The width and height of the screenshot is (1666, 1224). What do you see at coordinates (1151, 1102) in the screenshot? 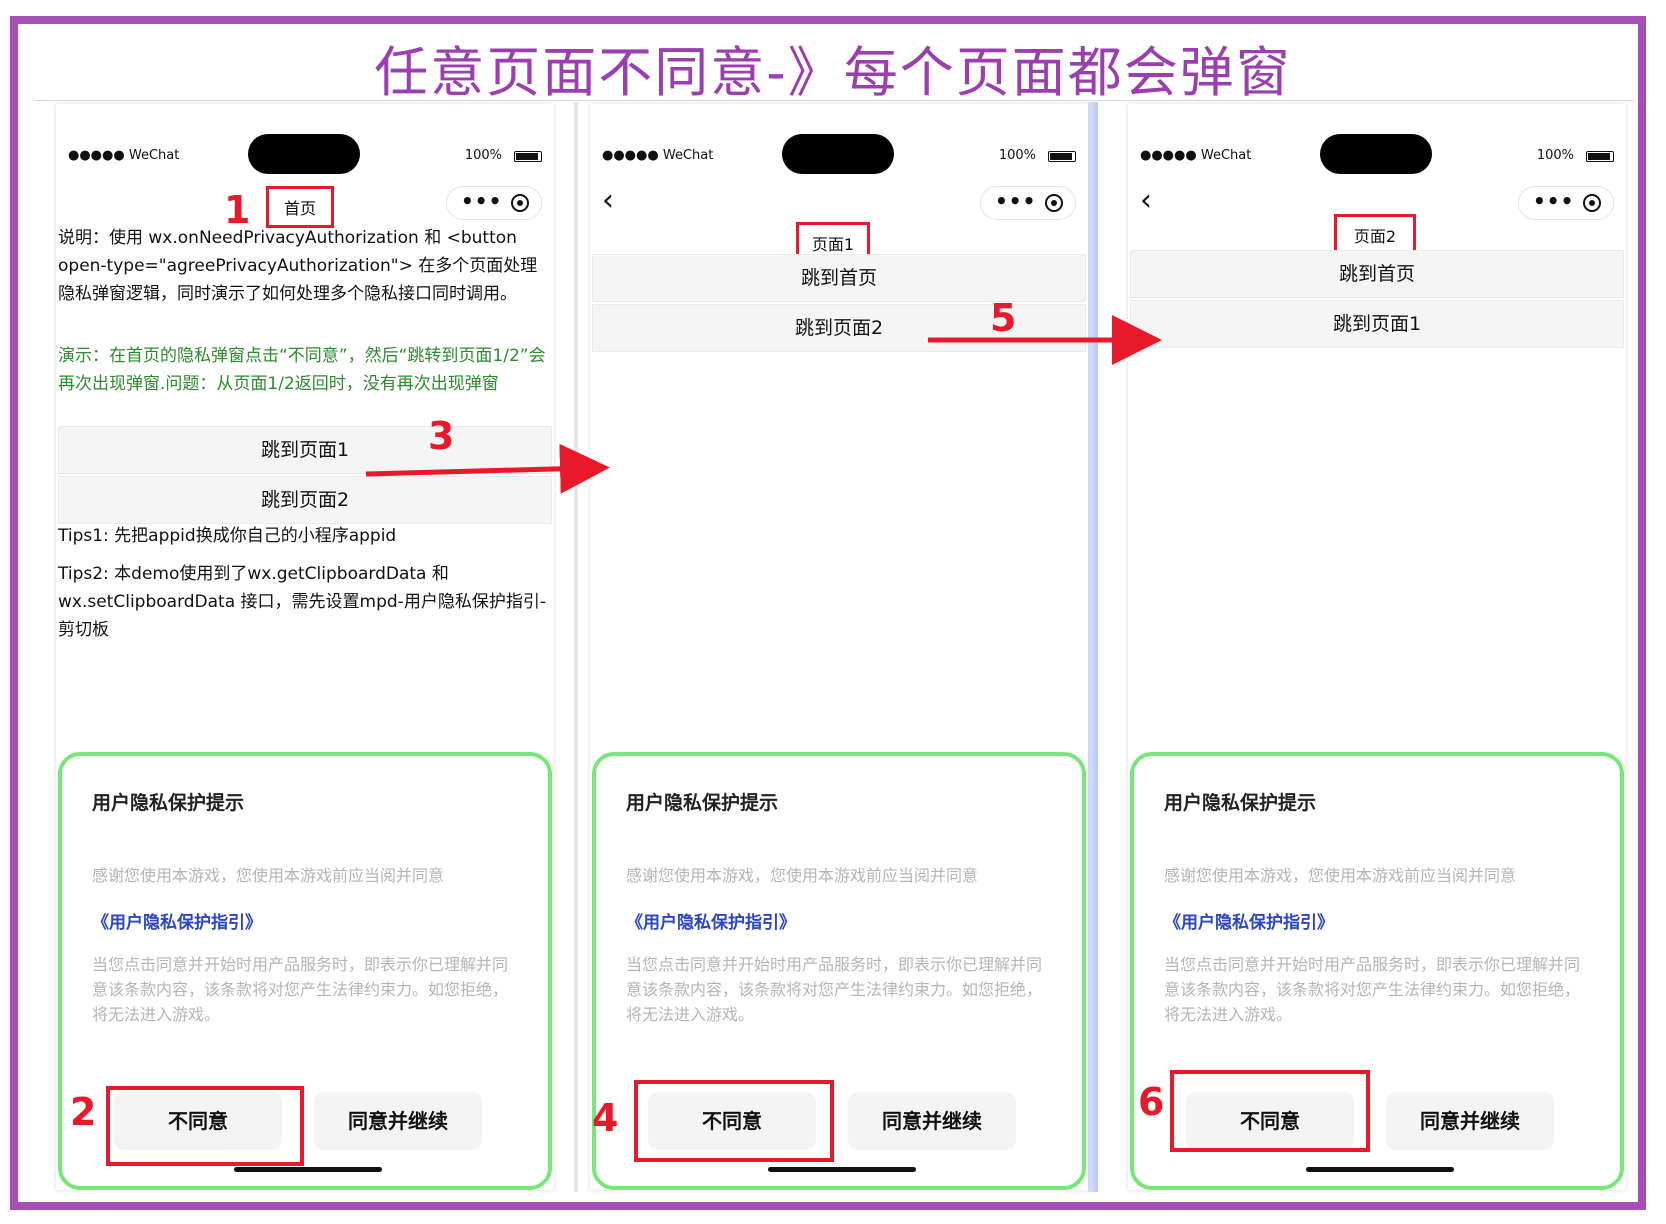
I see `step-number-6: 6` at bounding box center [1151, 1102].